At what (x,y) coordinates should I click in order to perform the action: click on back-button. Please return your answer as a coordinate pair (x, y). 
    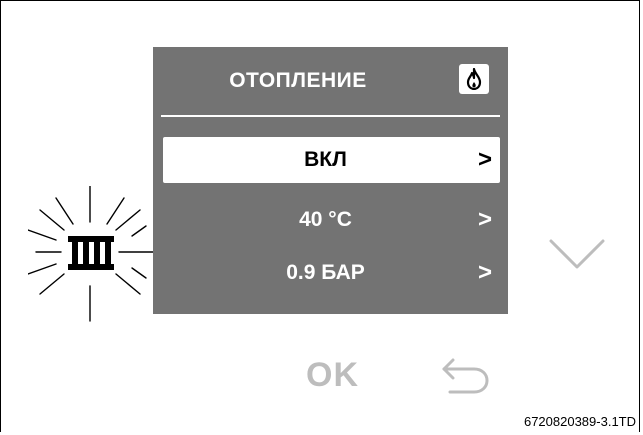
    Looking at the image, I should click on (466, 378).